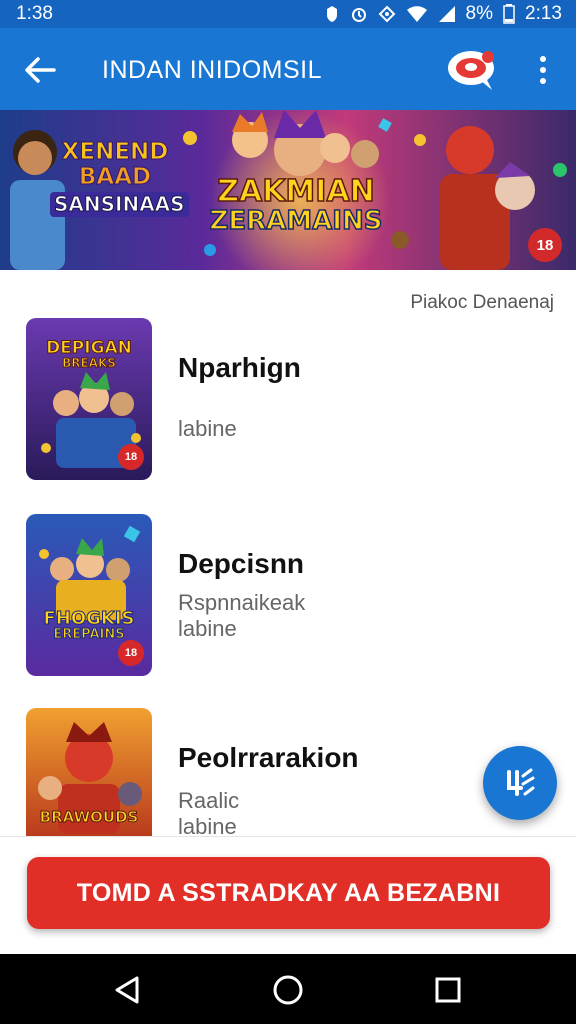 This screenshot has height=1024, width=576. I want to click on thumbnail-title: DEPIGAN BREAKS, so click(89, 354).